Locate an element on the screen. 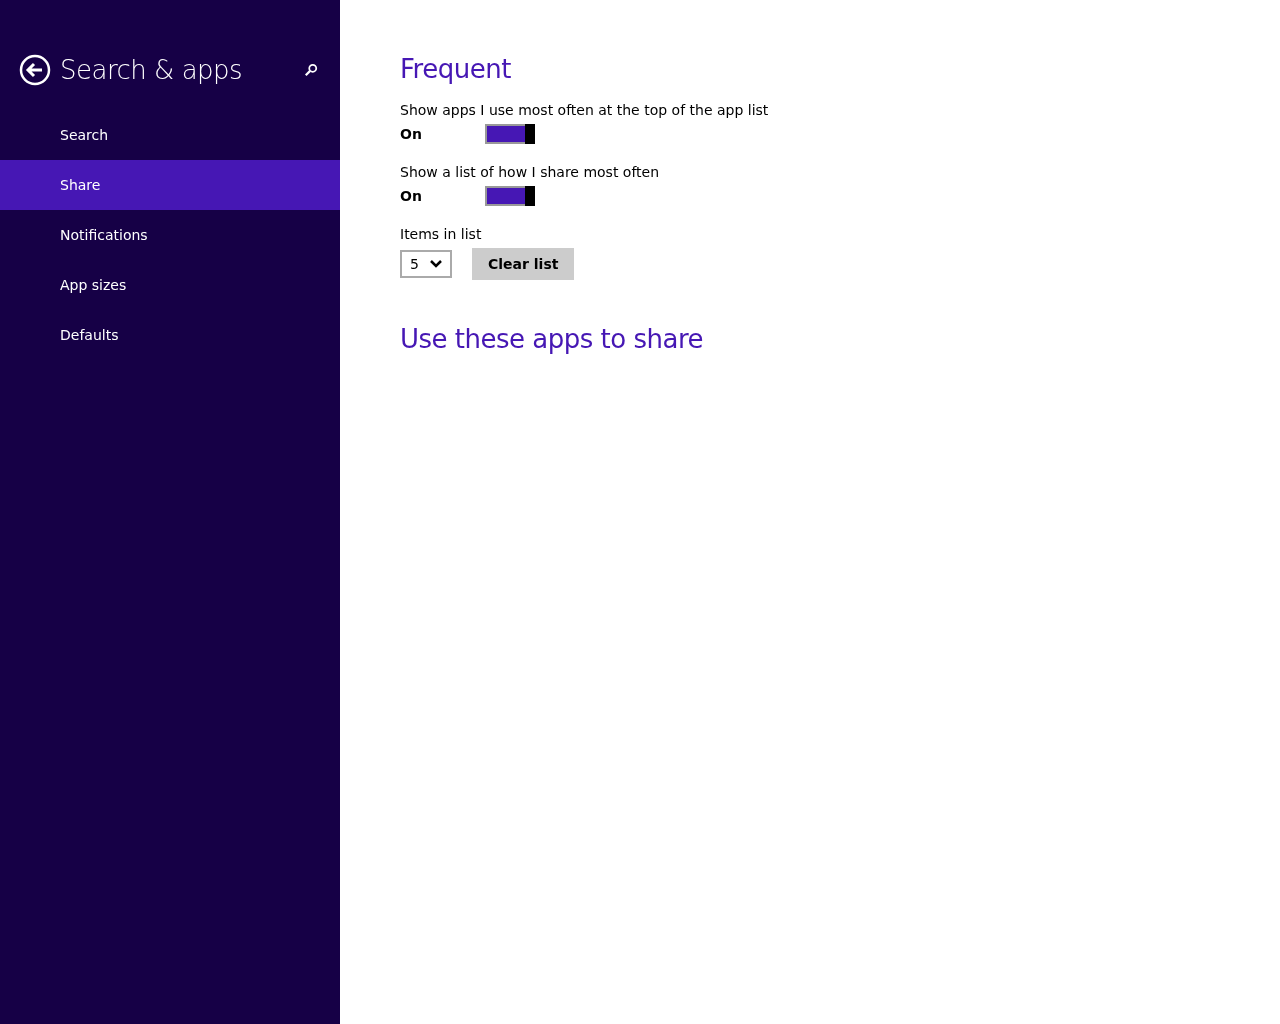  sidebar-title: Search & apps is located at coordinates (152, 70).